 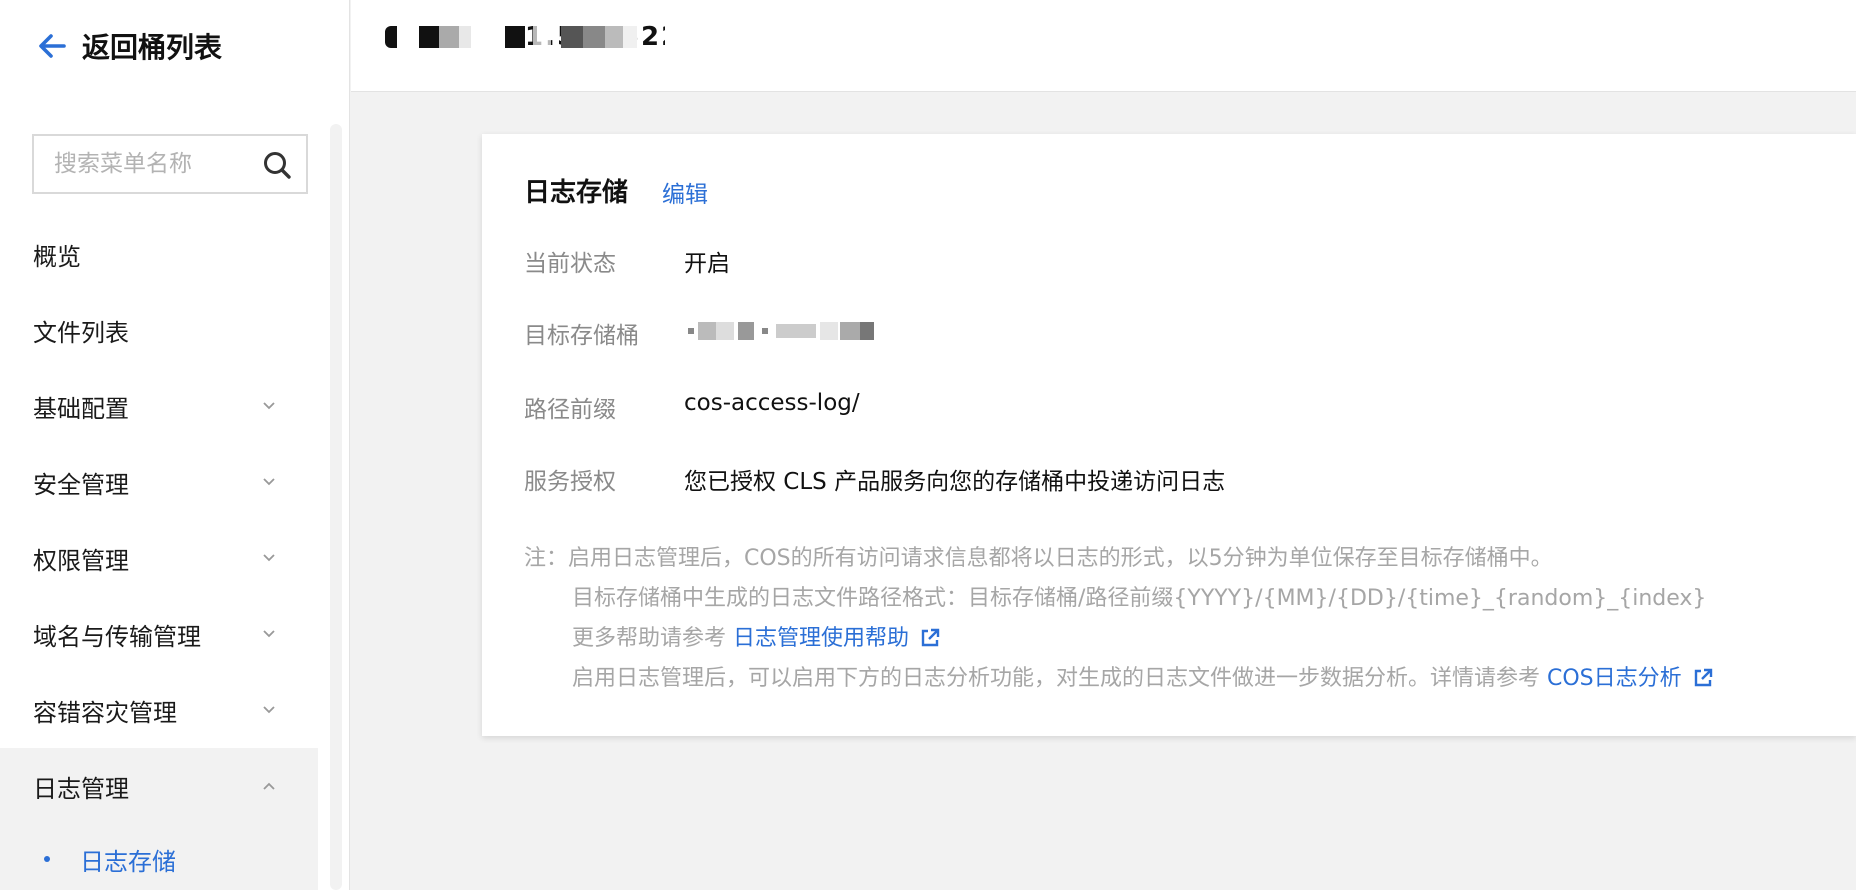 What do you see at coordinates (52, 46) in the screenshot?
I see `arrow-left-icon` at bounding box center [52, 46].